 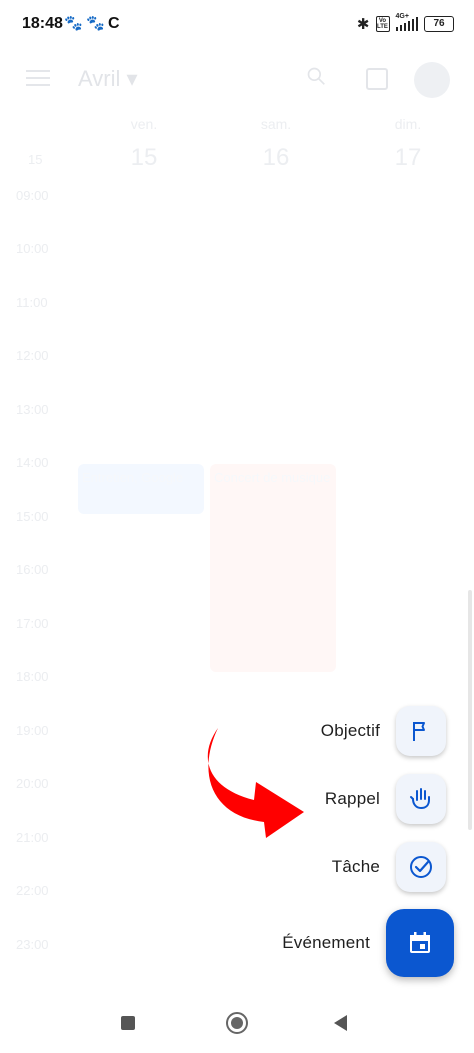 I want to click on scroll-indicator, so click(x=470, y=710).